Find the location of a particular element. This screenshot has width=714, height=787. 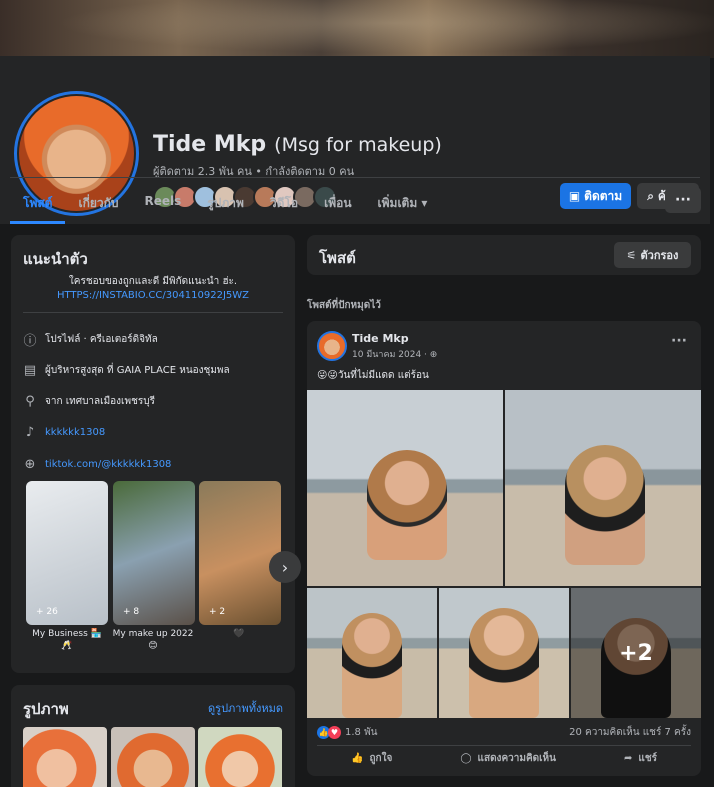

post-date: 10 มีนาคม 2024 · ⊕ is located at coordinates (394, 354).